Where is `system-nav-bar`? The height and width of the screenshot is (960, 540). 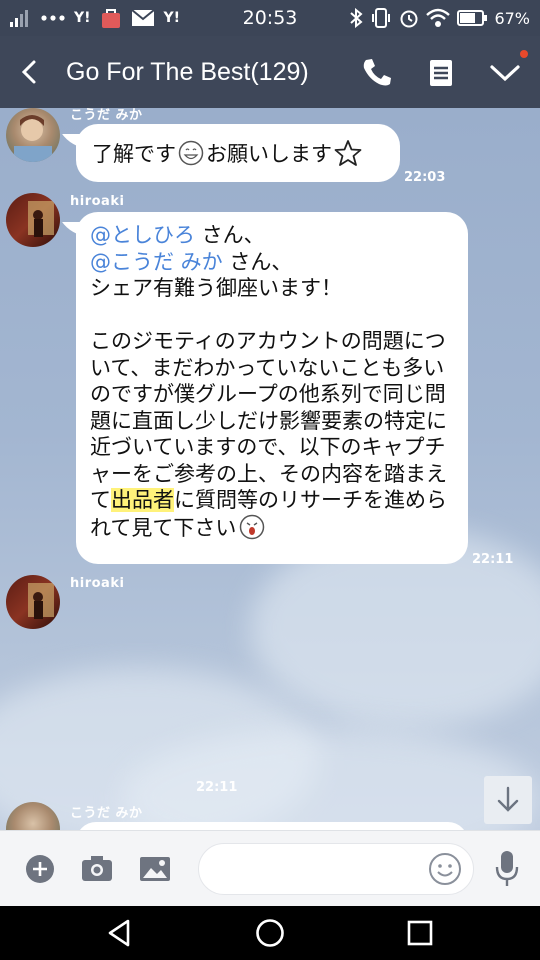
system-nav-bar is located at coordinates (270, 933).